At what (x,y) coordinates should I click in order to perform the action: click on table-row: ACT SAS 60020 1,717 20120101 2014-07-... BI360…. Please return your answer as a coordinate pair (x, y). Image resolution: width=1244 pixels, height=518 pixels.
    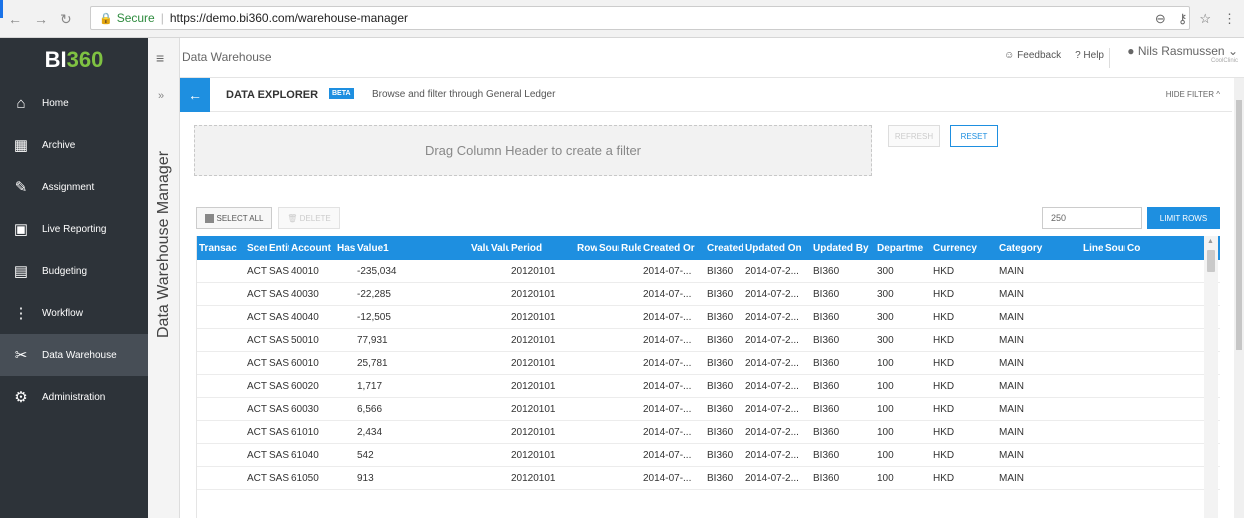
    Looking at the image, I should click on (708, 386).